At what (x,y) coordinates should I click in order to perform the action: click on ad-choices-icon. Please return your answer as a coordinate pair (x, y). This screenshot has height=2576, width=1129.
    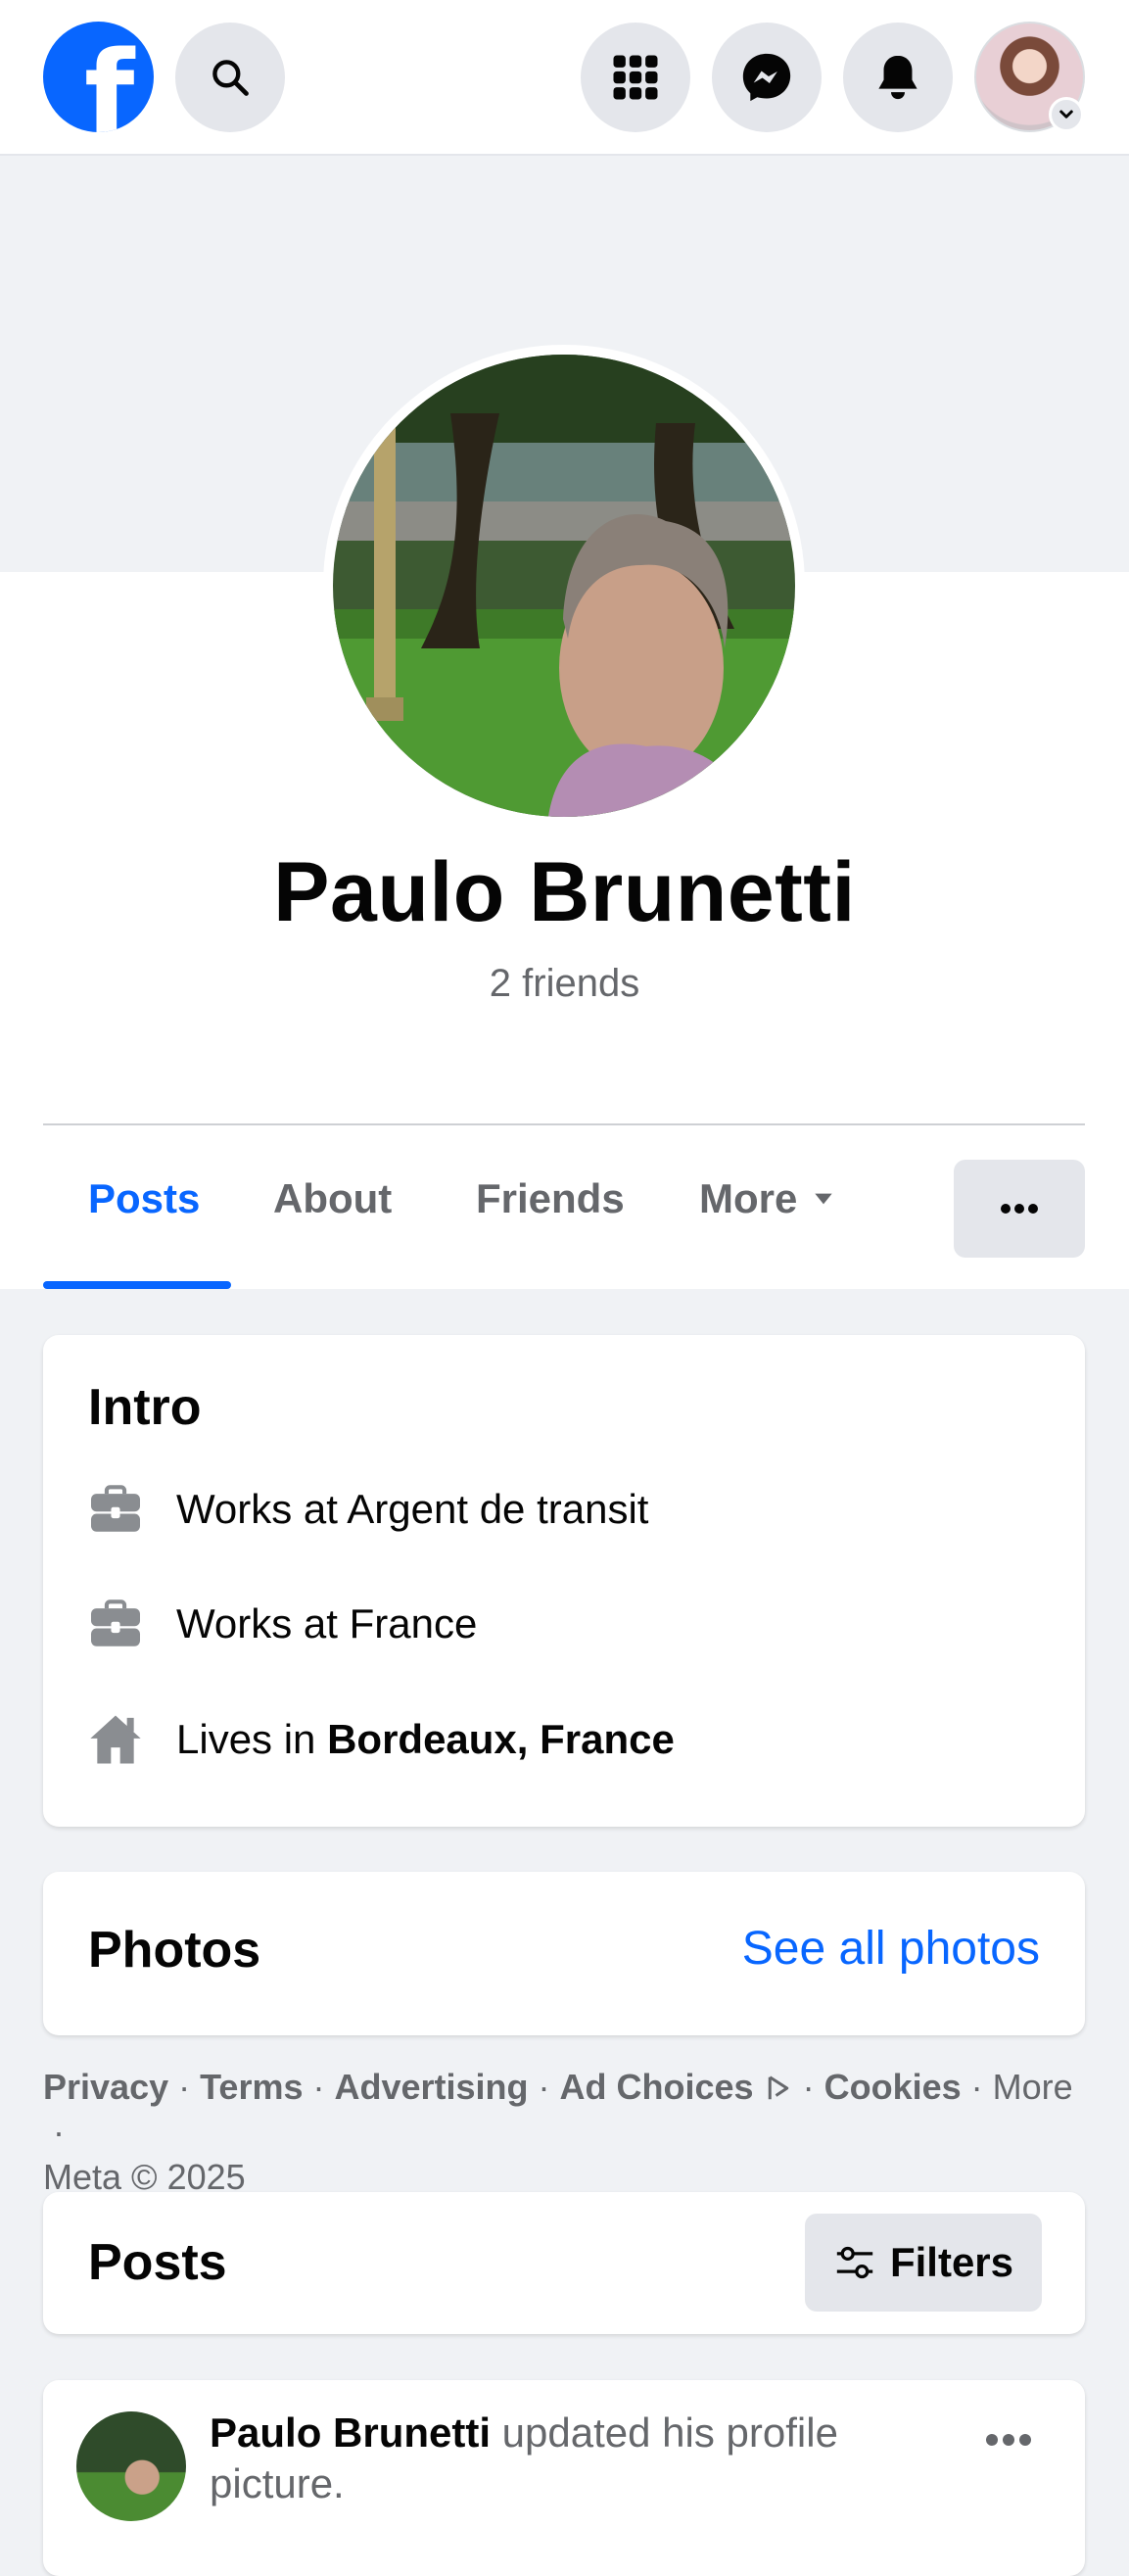
    Looking at the image, I should click on (778, 2087).